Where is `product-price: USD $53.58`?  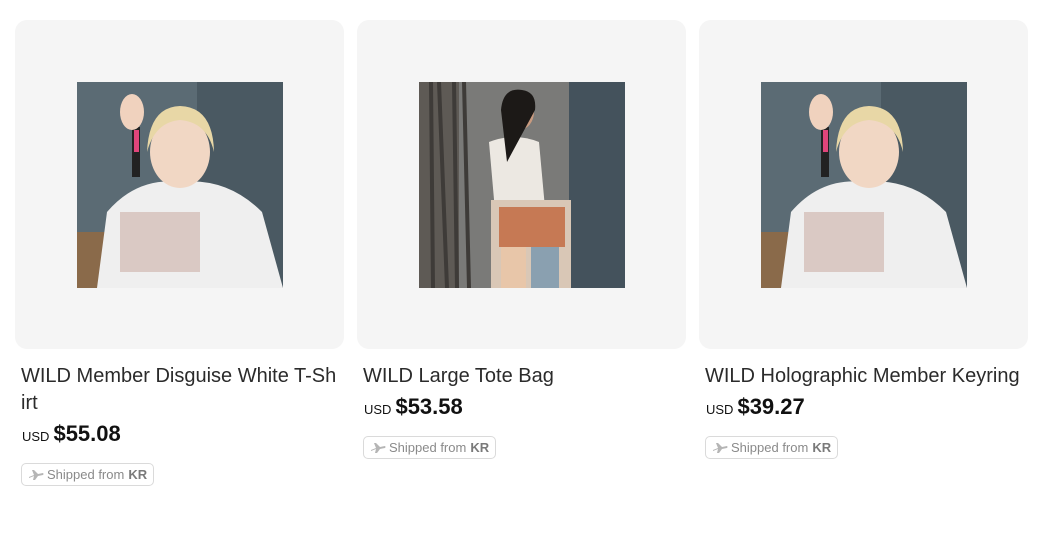 product-price: USD $53.58 is located at coordinates (522, 407).